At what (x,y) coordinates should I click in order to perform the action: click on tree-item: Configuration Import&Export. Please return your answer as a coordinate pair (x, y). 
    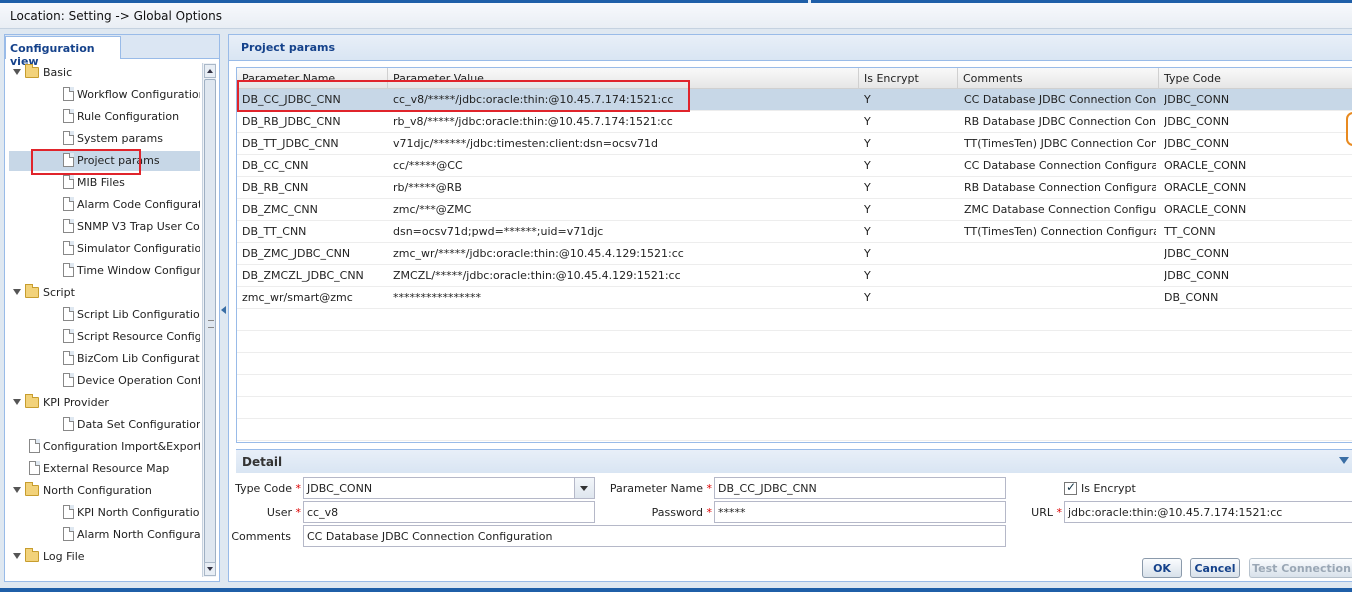
    Looking at the image, I should click on (104, 447).